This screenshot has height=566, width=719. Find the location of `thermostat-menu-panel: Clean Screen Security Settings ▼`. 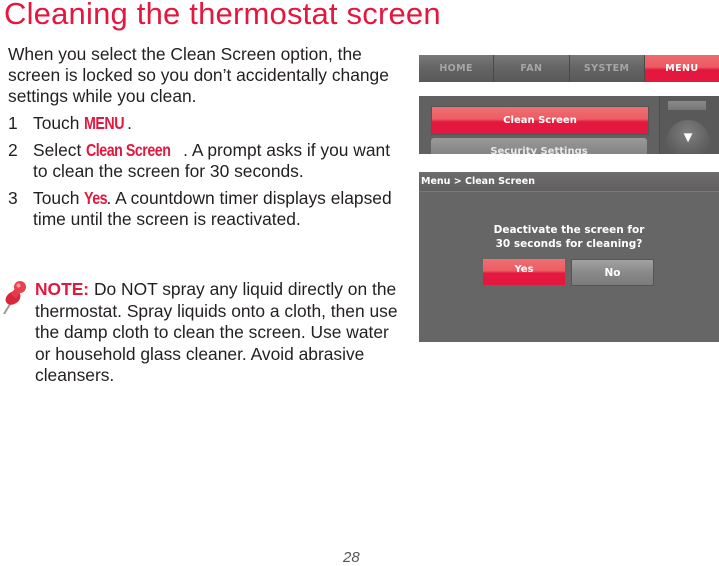

thermostat-menu-panel: Clean Screen Security Settings ▼ is located at coordinates (569, 125).